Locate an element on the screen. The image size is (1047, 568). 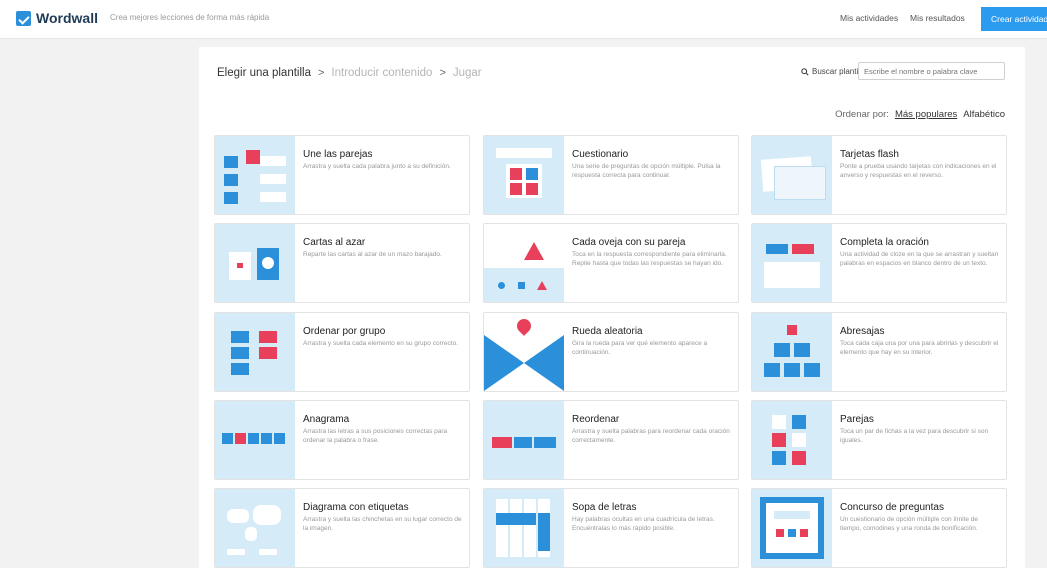
sort-label: Ordenar por: is located at coordinates (862, 114).